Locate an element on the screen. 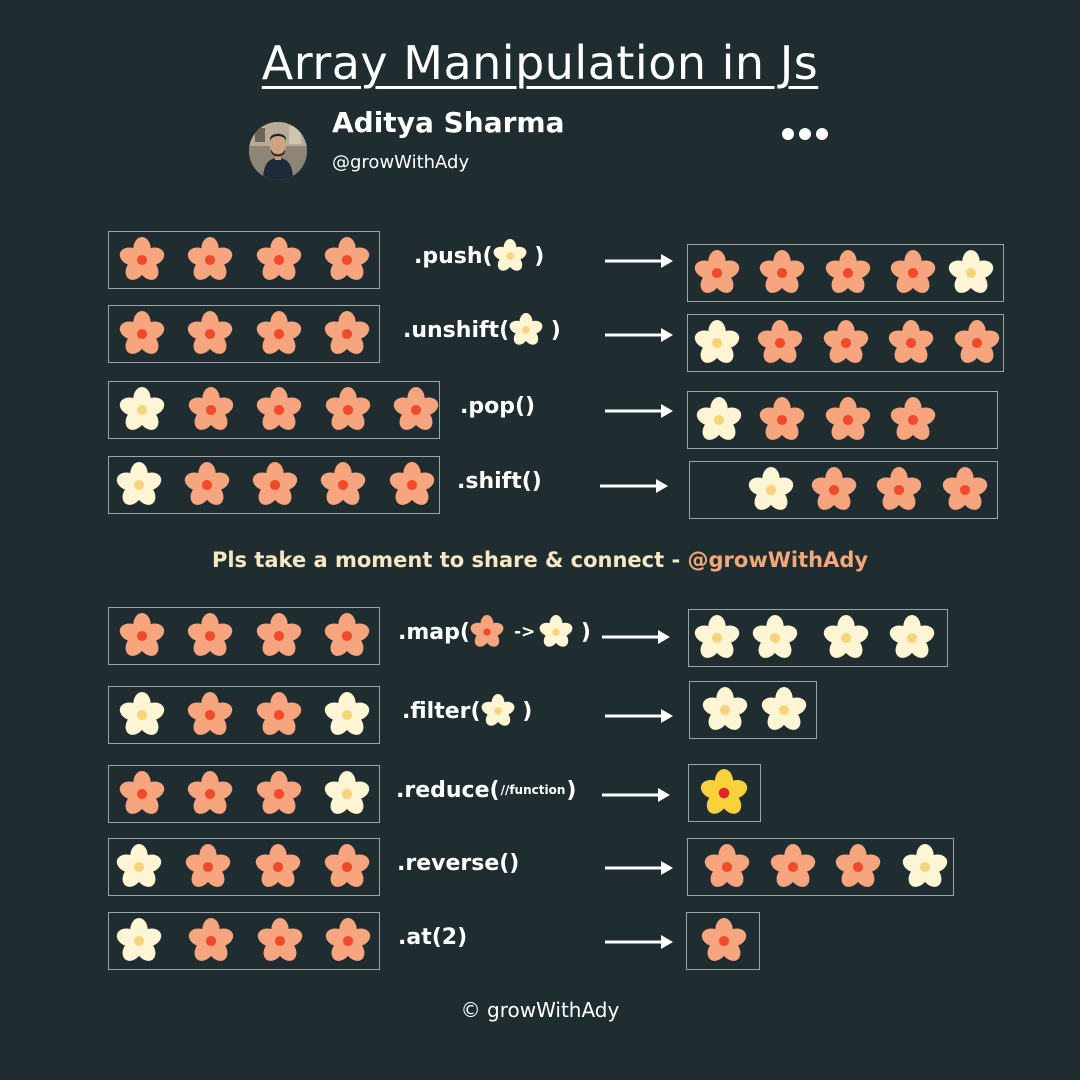 The width and height of the screenshot is (1080, 1080). gold-flower-icon is located at coordinates (724, 793).